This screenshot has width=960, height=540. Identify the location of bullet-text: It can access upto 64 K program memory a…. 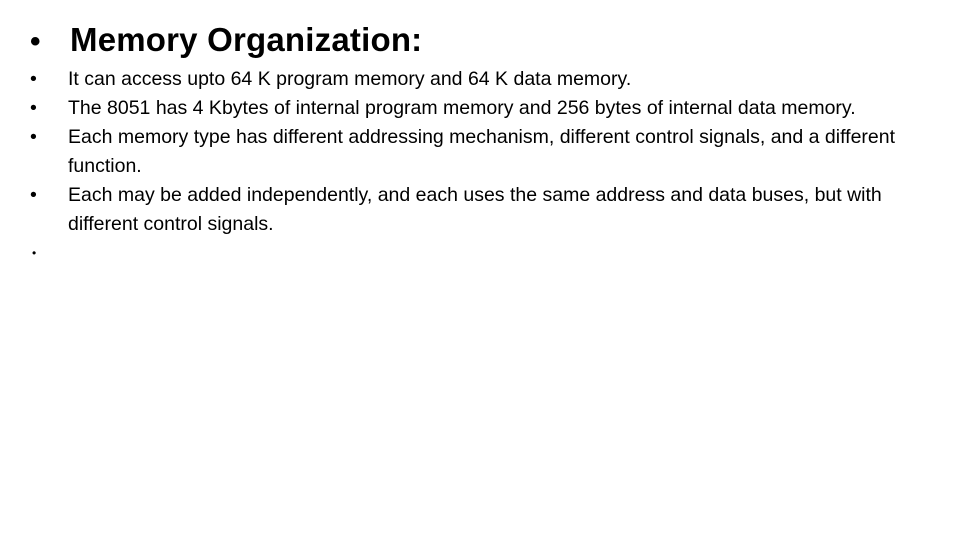
(350, 79).